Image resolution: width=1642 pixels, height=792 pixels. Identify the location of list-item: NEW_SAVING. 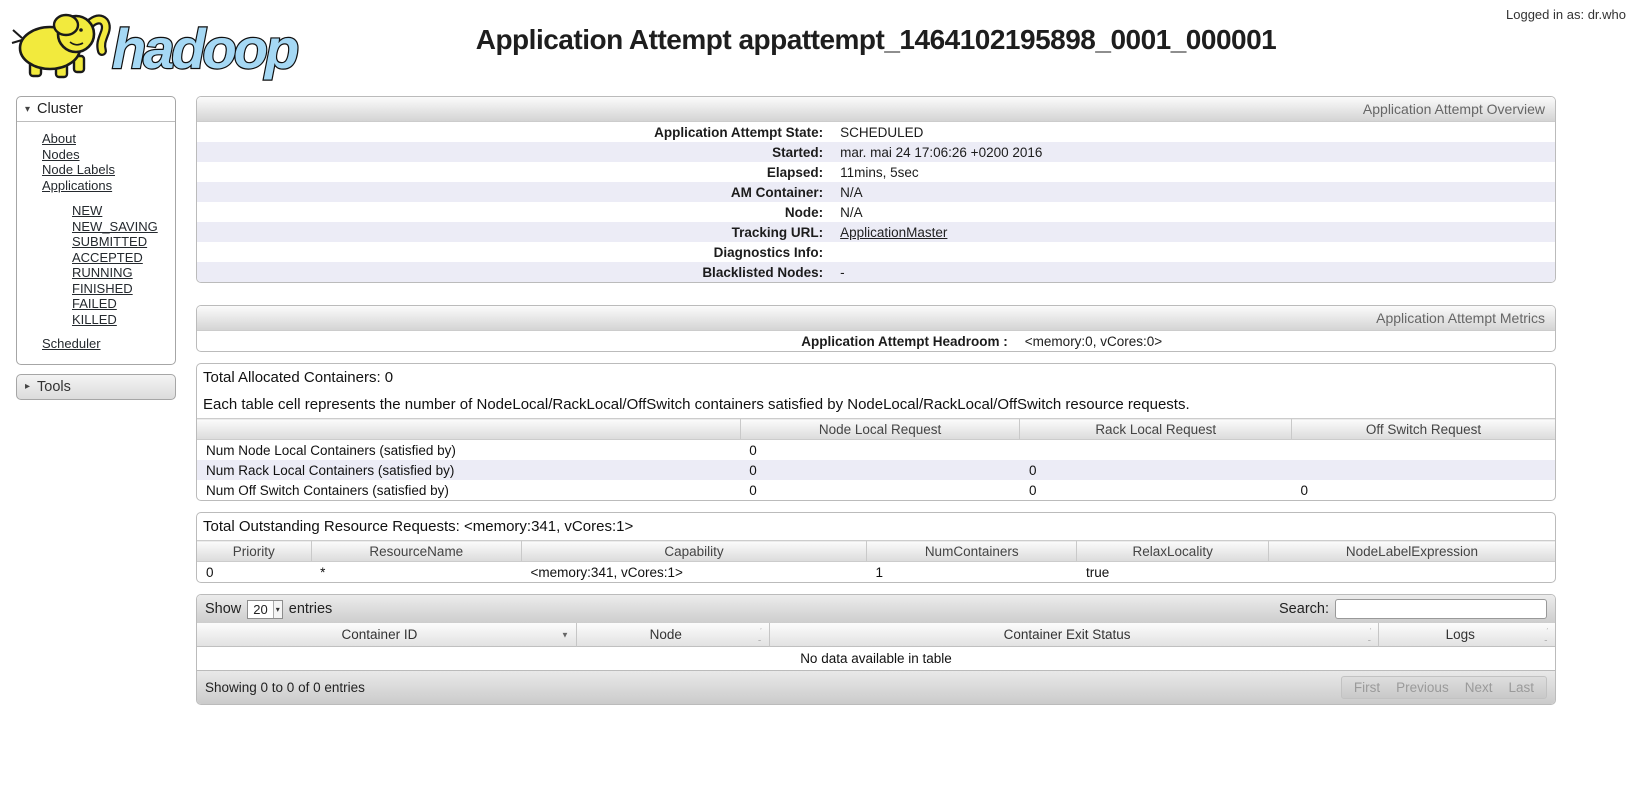
(123, 227).